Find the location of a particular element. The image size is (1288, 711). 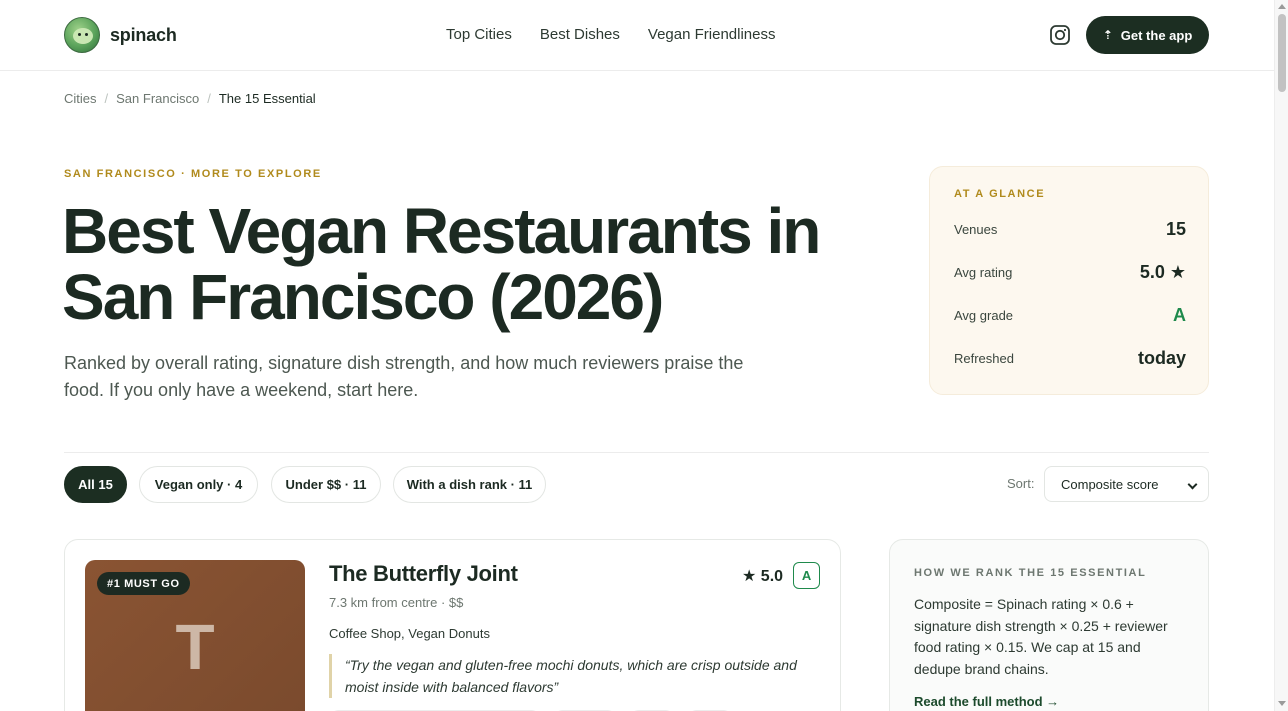

glance-label: Avg grade is located at coordinates (984, 315).